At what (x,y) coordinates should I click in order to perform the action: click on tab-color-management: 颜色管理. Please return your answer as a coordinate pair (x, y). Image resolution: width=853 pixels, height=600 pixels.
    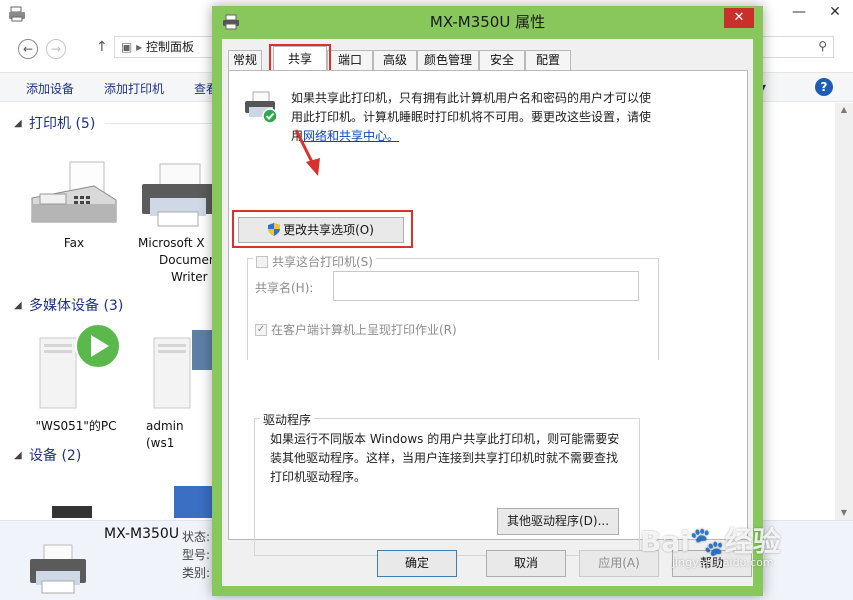
    Looking at the image, I should click on (448, 60).